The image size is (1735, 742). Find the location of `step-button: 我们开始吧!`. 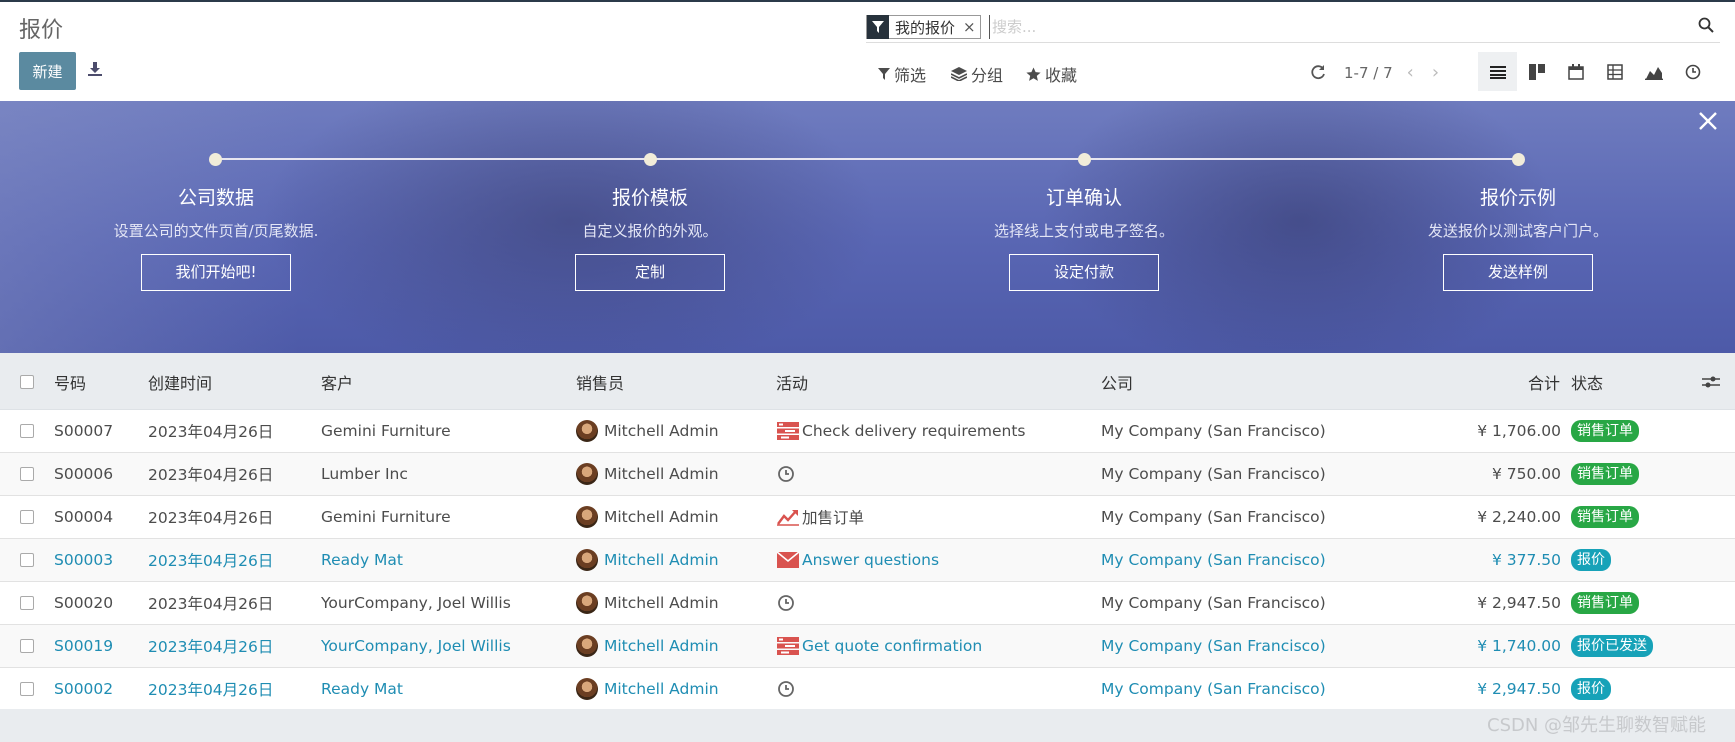

step-button: 我们开始吧! is located at coordinates (216, 272).